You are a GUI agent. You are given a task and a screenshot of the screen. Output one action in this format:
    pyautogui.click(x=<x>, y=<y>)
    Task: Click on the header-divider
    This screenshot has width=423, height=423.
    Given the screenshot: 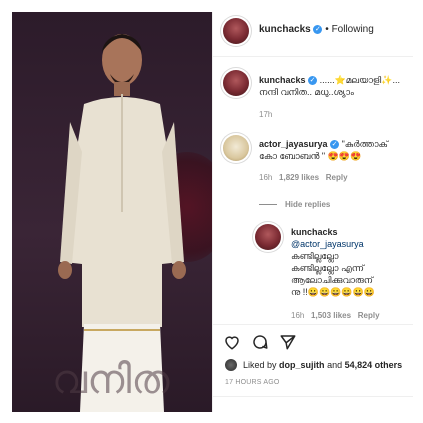 What is the action you would take?
    pyautogui.click(x=313, y=56)
    